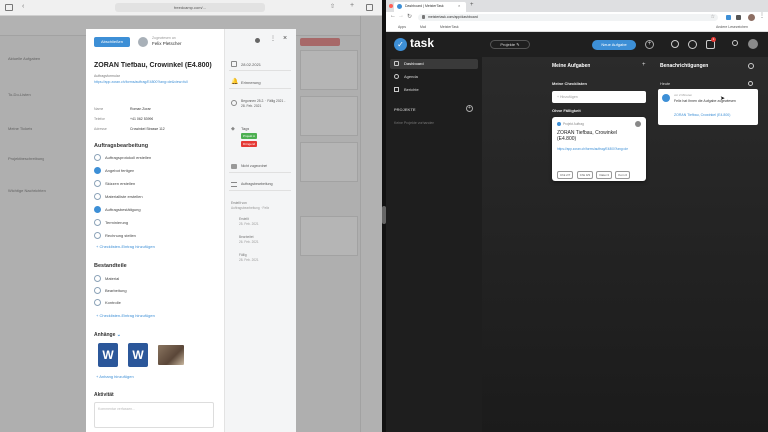 The width and height of the screenshot is (768, 432). Describe the element at coordinates (753, 44) in the screenshot. I see `user-avatar` at that location.